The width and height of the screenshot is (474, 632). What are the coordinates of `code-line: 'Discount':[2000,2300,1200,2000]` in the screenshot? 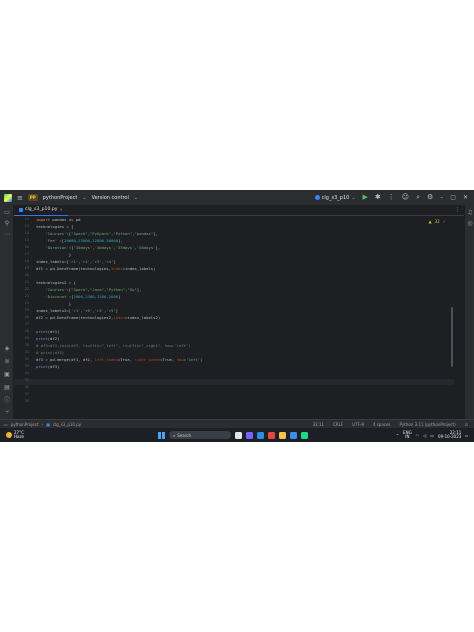 It's located at (83, 296).